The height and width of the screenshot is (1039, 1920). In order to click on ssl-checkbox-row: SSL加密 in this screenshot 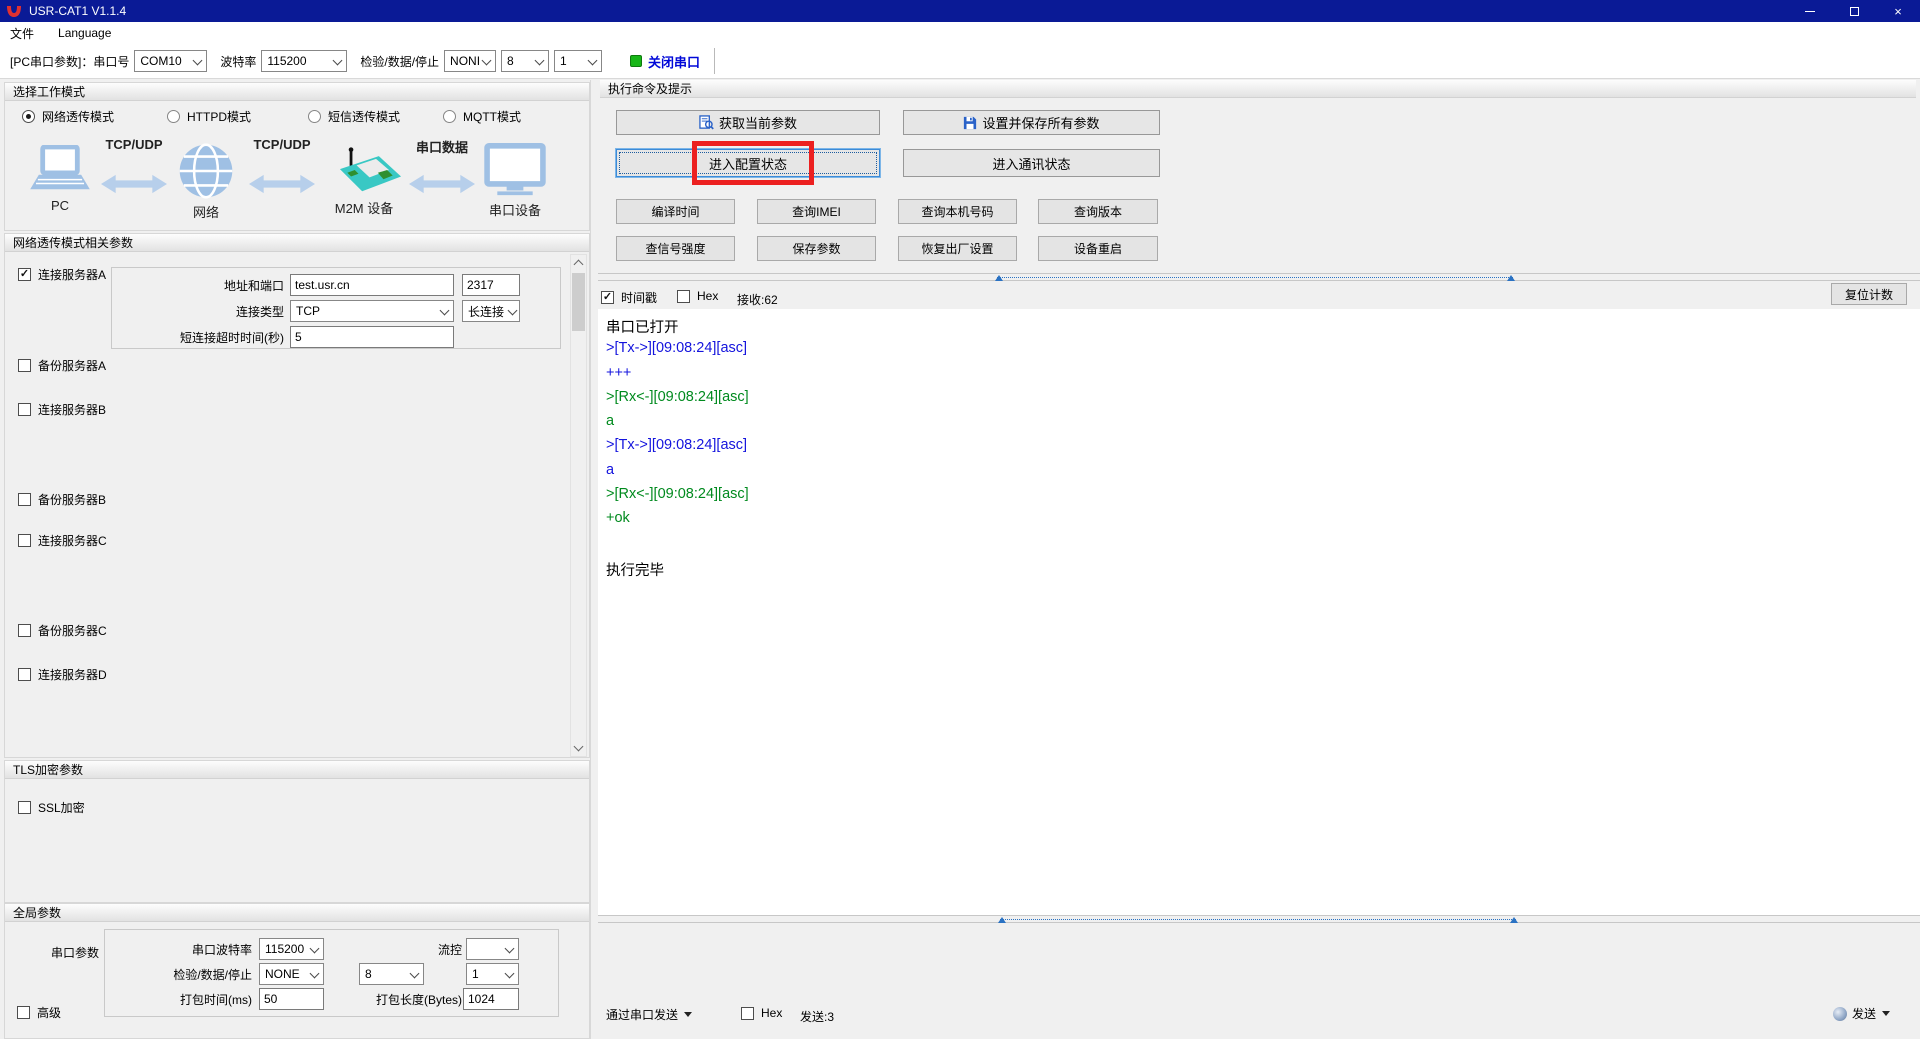, I will do `click(51, 807)`.